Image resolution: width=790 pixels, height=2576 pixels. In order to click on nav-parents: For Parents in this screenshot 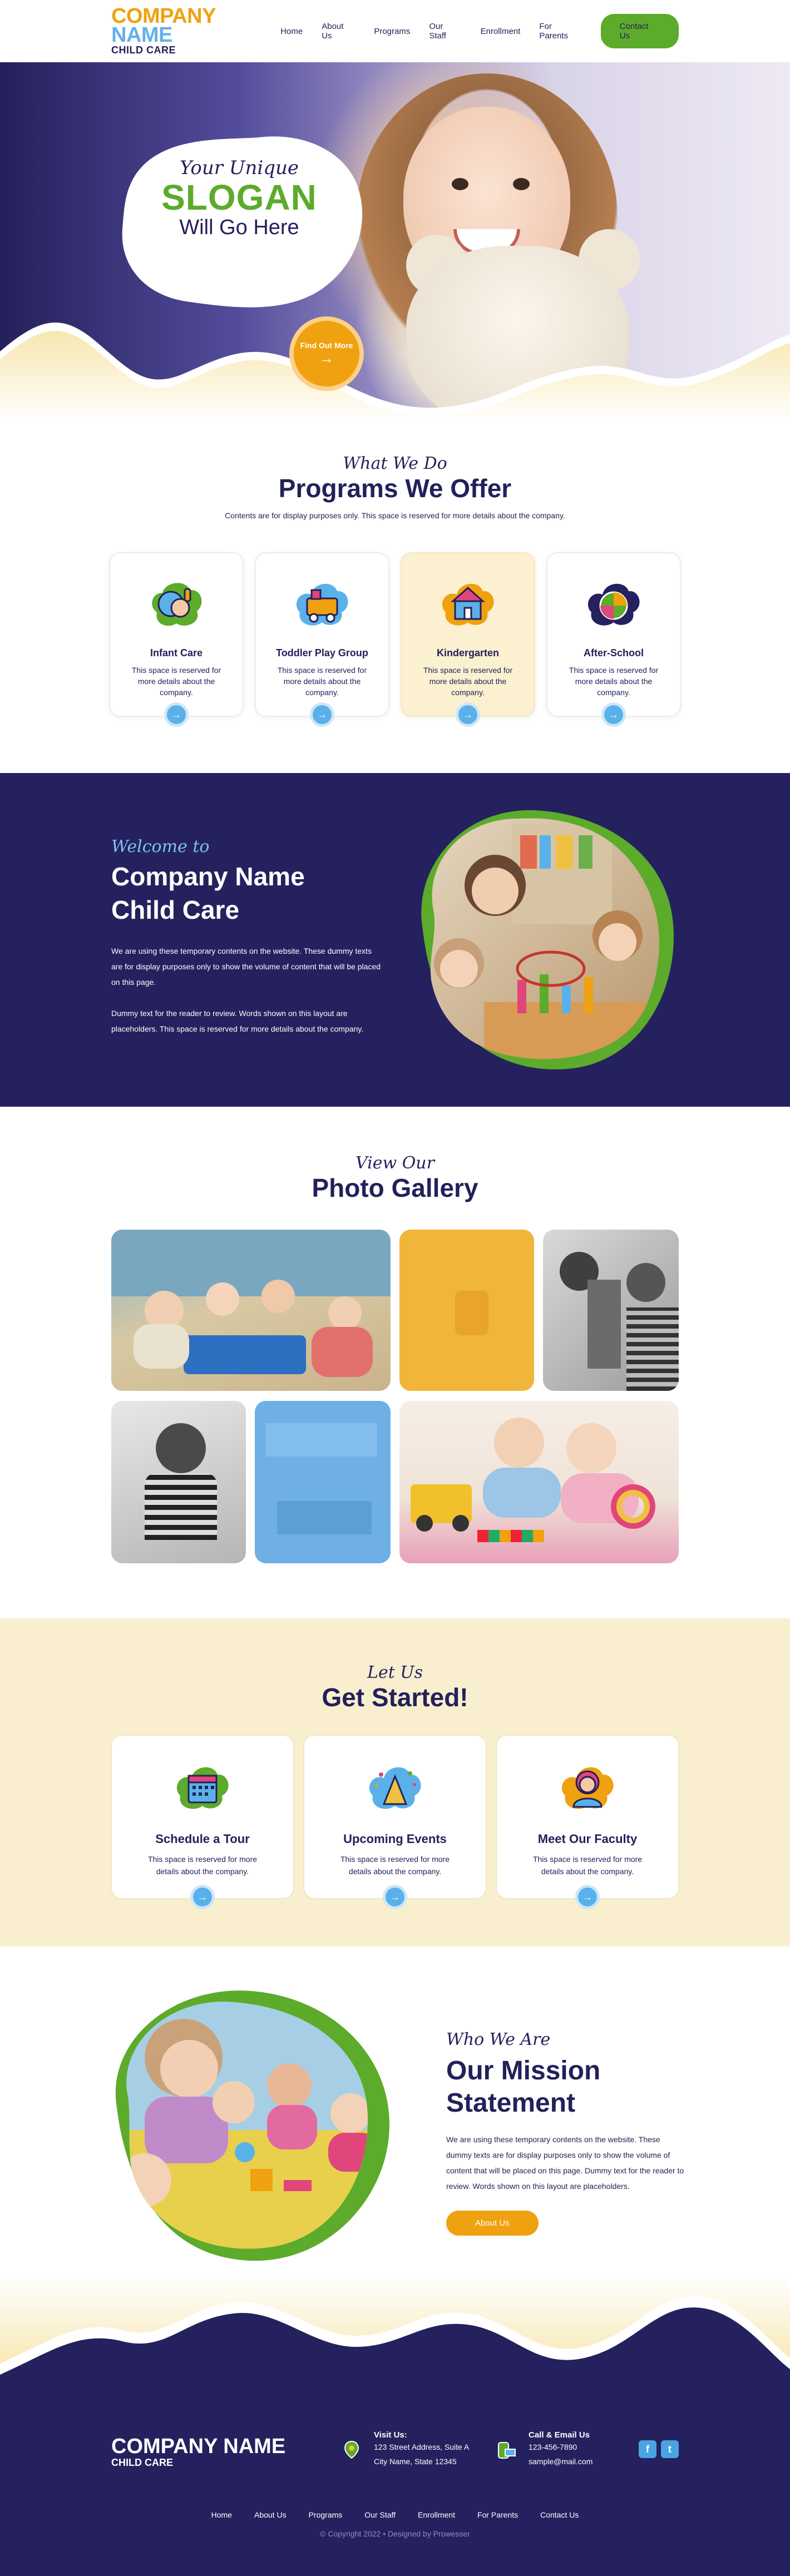, I will do `click(560, 32)`.